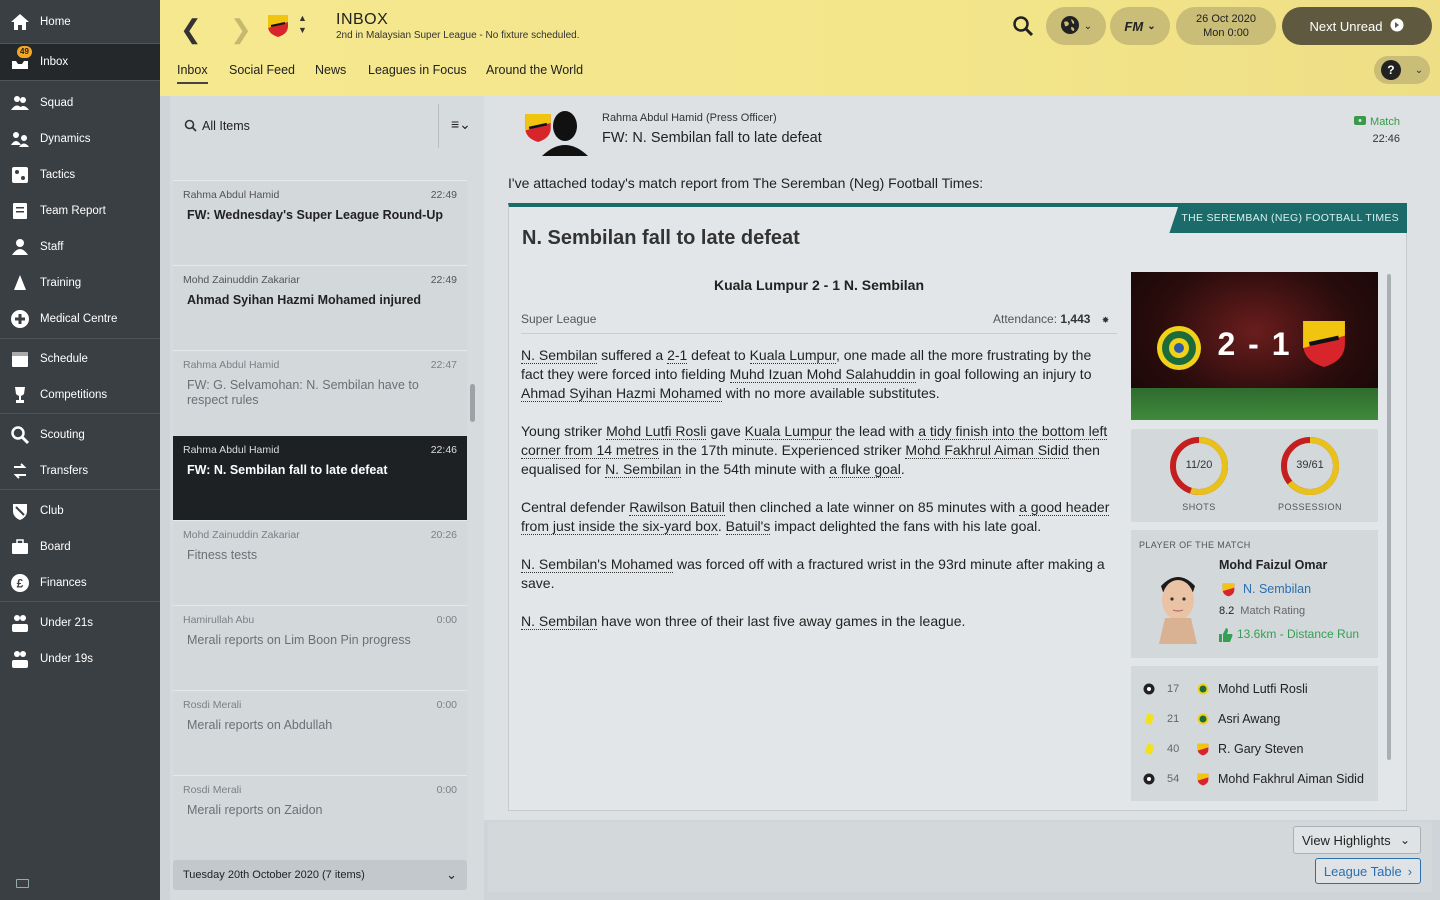 This screenshot has height=900, width=1440. I want to click on sidebar-item-competitions: Competitions, so click(80, 395).